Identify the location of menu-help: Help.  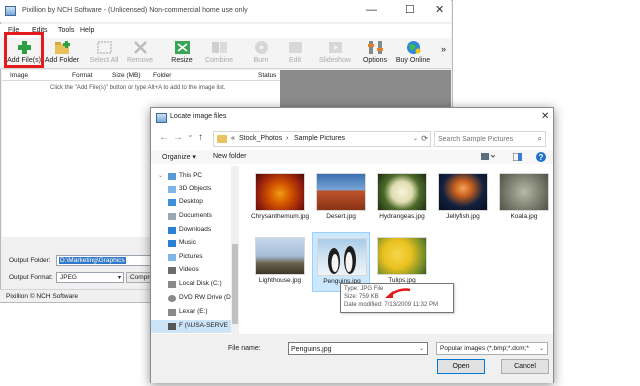
(87, 30).